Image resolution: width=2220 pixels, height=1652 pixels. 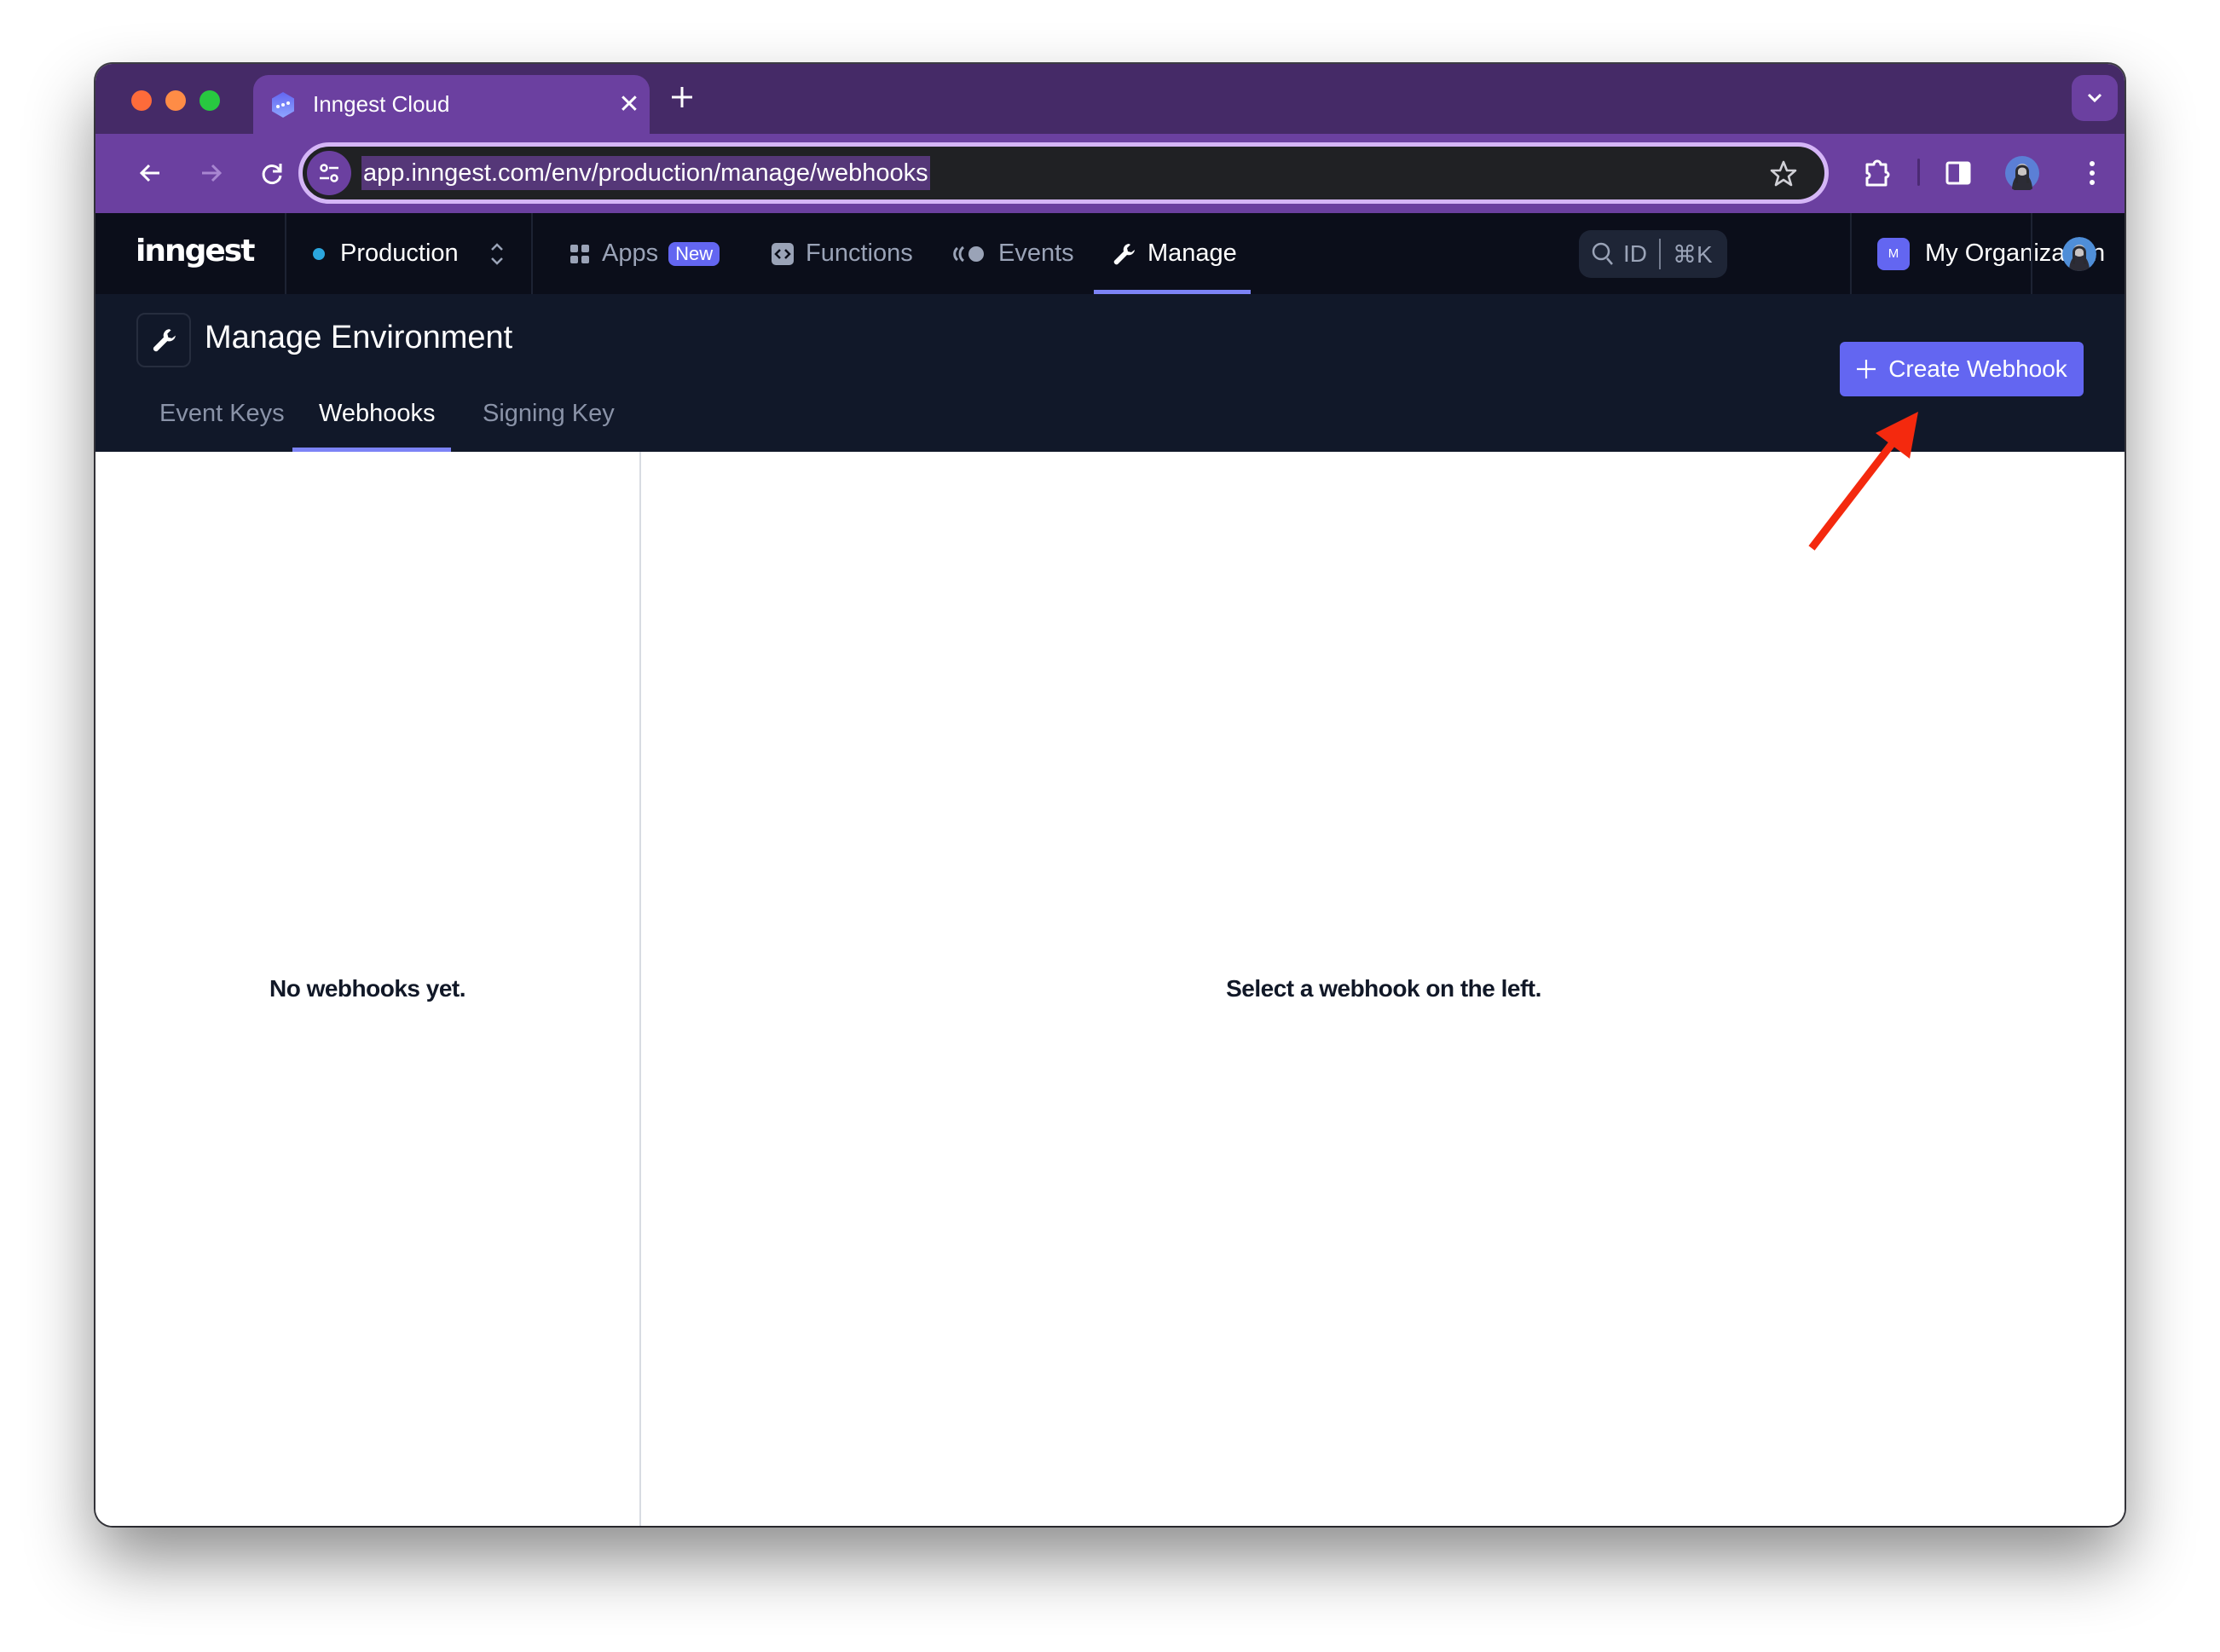 I want to click on more-vertical-icon, so click(x=2092, y=173).